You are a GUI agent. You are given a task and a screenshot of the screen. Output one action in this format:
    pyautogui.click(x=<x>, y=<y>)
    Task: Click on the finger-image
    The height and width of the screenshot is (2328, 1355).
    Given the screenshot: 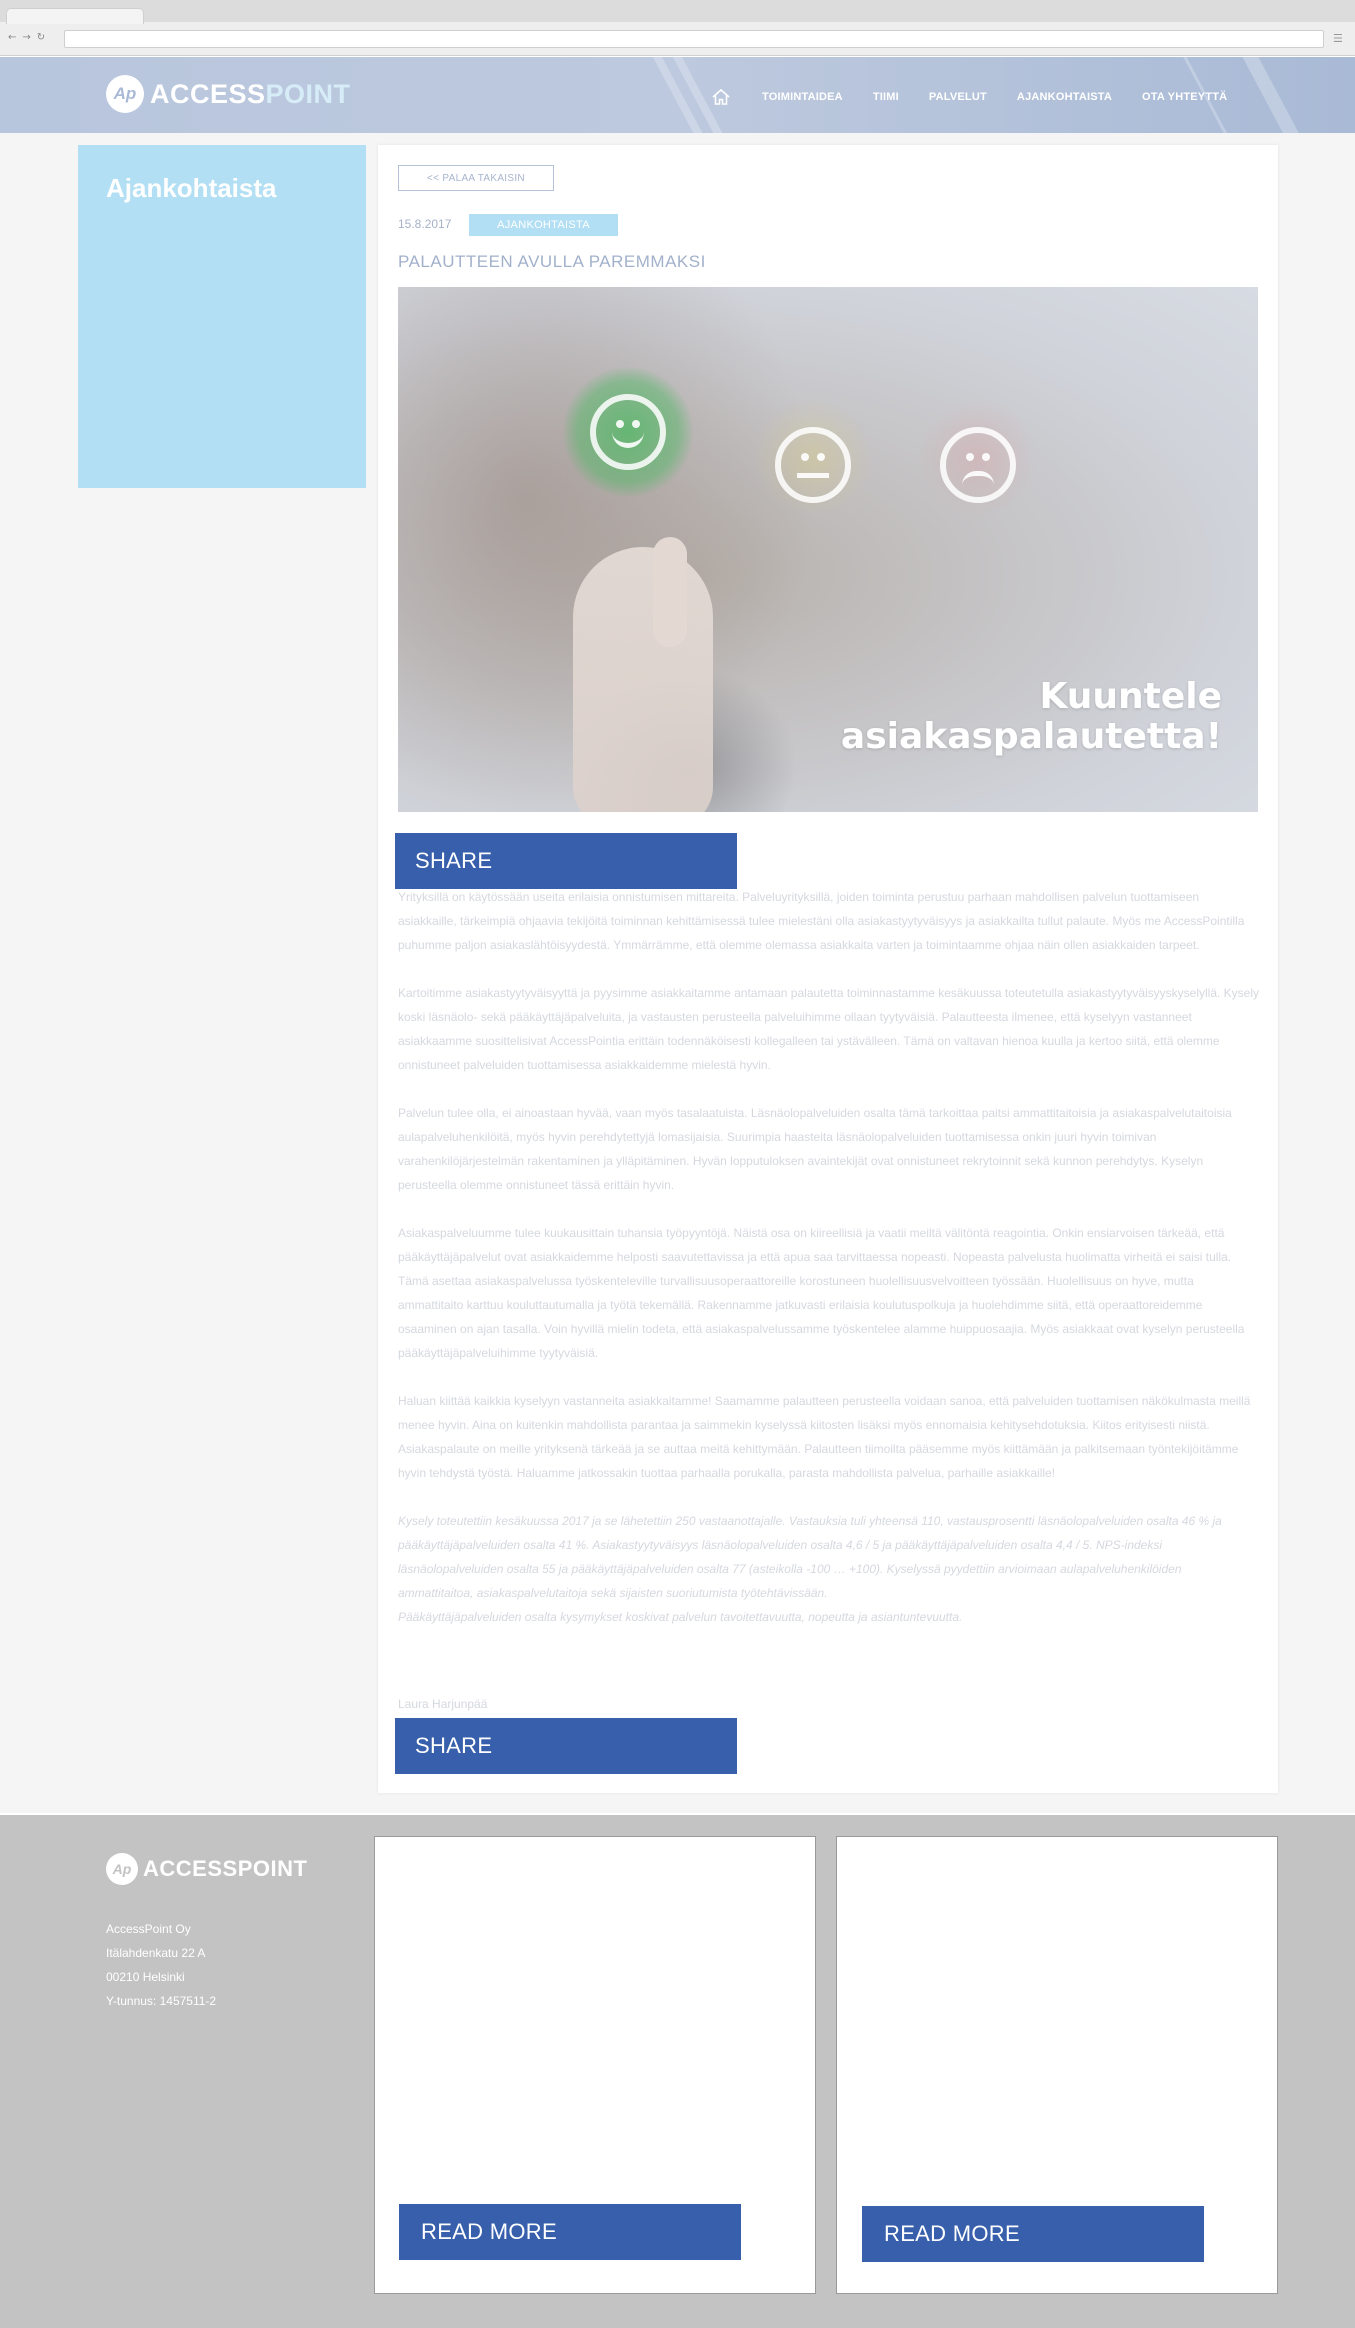 What is the action you would take?
    pyautogui.click(x=670, y=592)
    